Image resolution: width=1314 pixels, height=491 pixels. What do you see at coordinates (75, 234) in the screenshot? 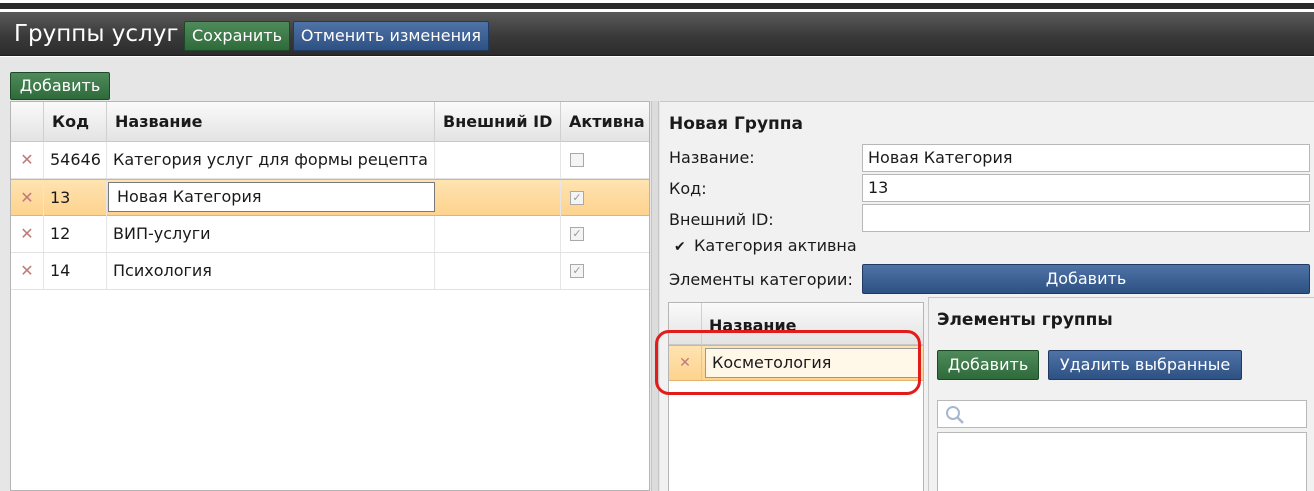
I see `row-code: 12` at bounding box center [75, 234].